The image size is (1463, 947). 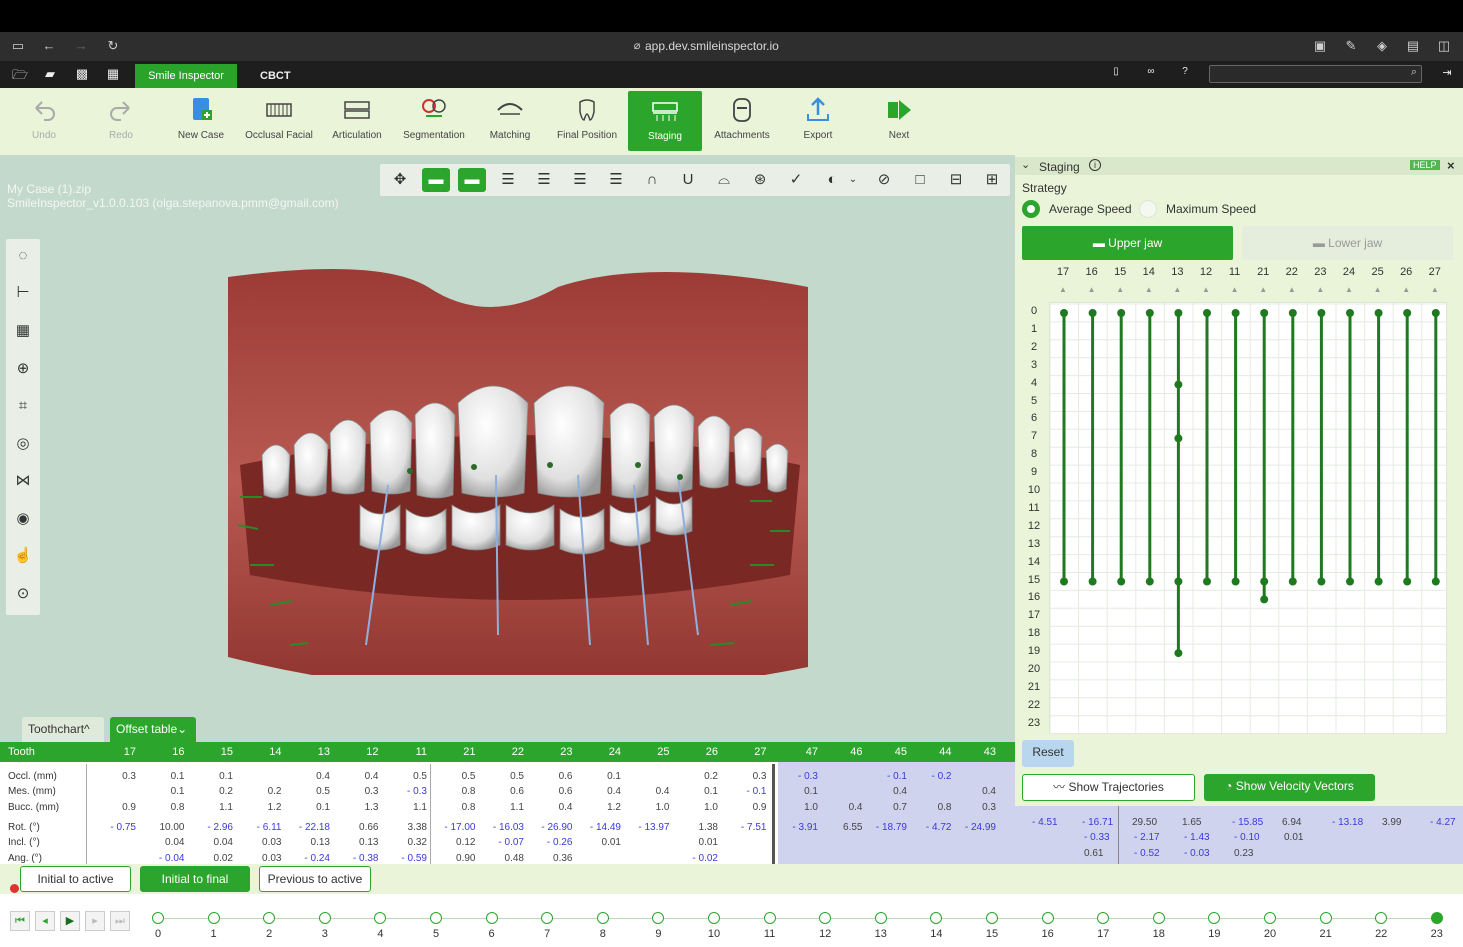 I want to click on help-icon: ?, so click(x=1185, y=74).